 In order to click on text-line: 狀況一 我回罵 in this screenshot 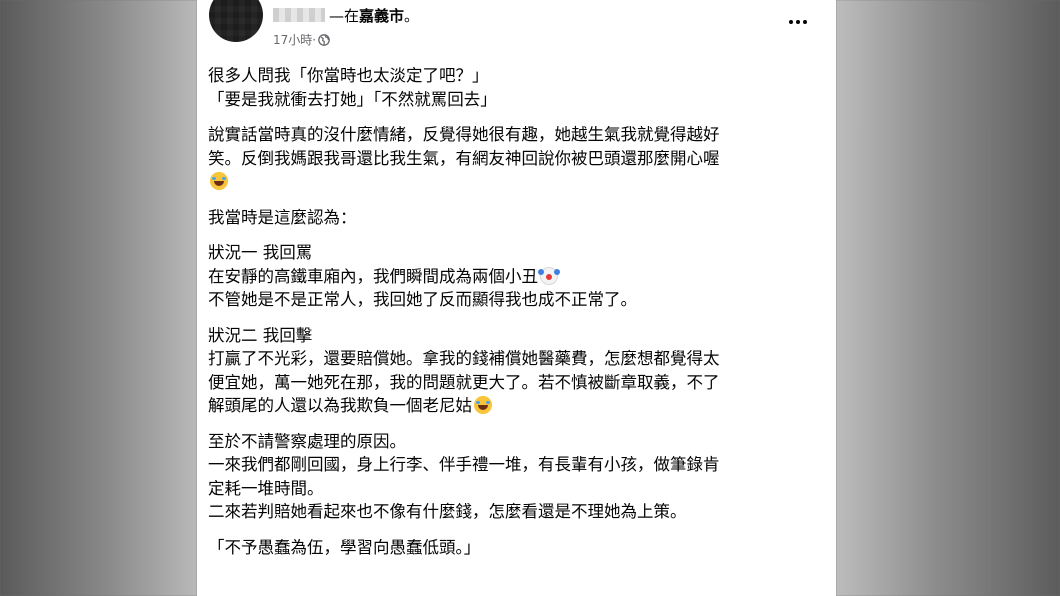, I will do `click(260, 252)`.